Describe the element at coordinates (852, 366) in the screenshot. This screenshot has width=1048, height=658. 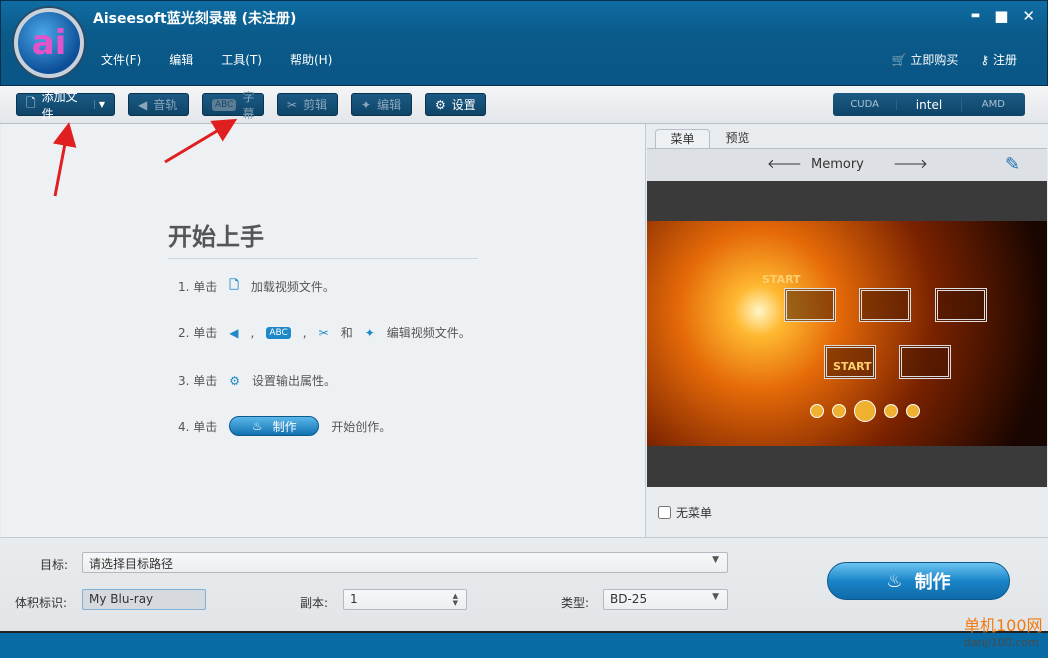
I see `preview-start-text-2: START` at that location.